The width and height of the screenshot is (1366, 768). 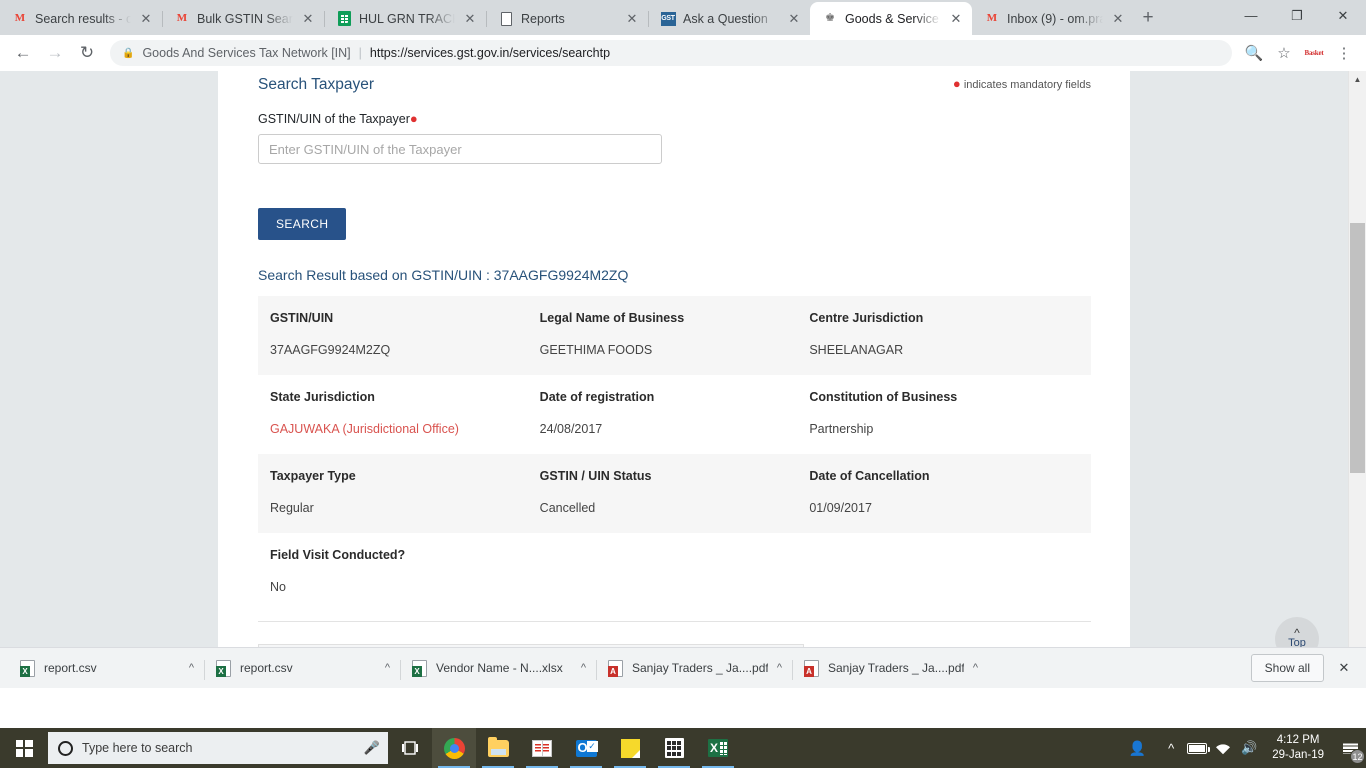 I want to click on excel-file-icon, so click(x=419, y=668).